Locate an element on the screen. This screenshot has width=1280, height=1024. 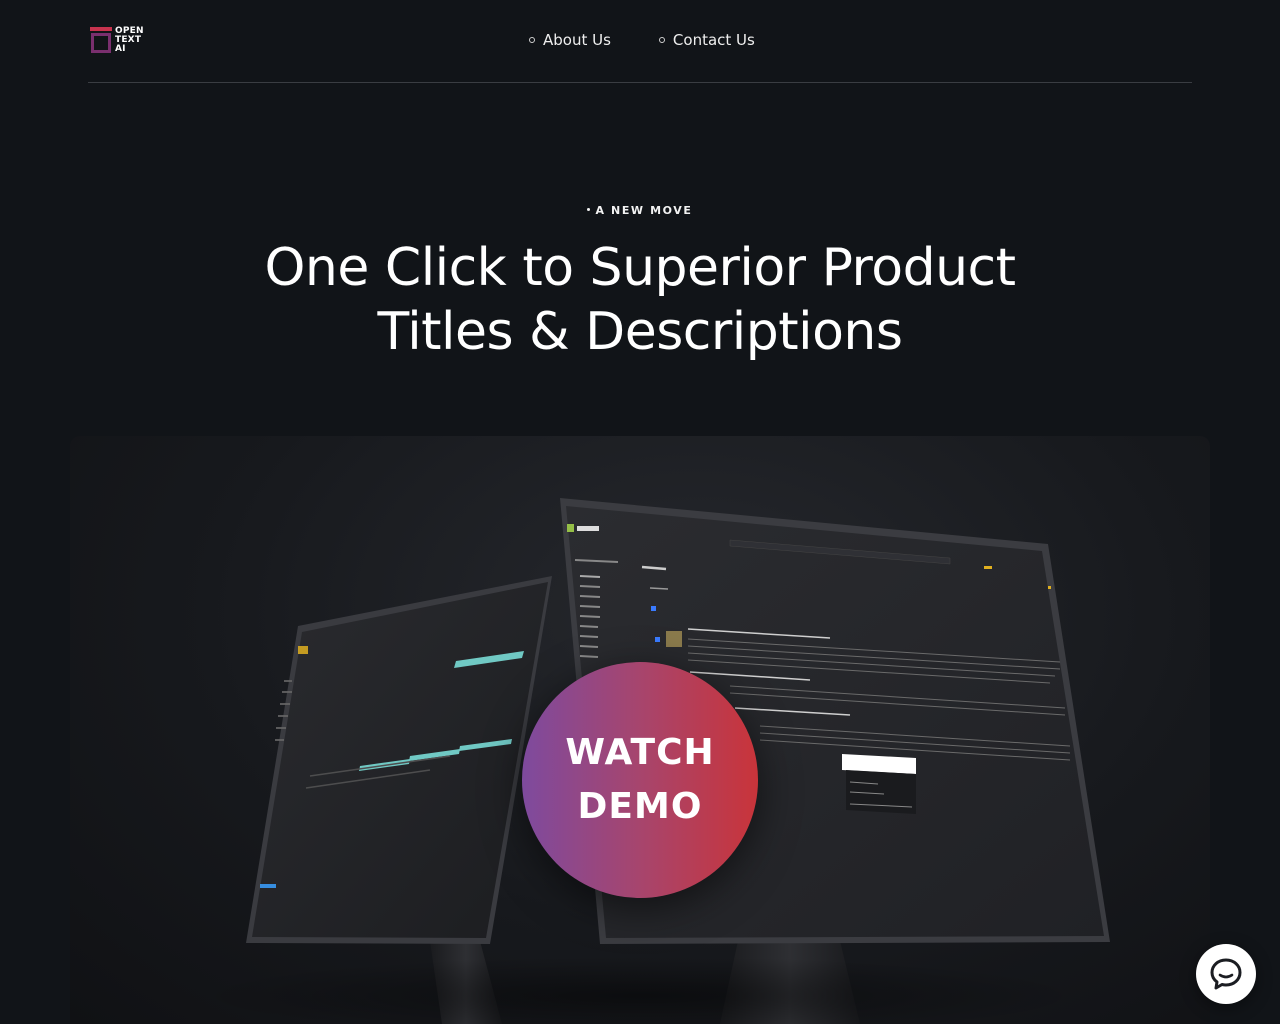
hero-eyebrow: A NEW MOVE is located at coordinates (640, 210).